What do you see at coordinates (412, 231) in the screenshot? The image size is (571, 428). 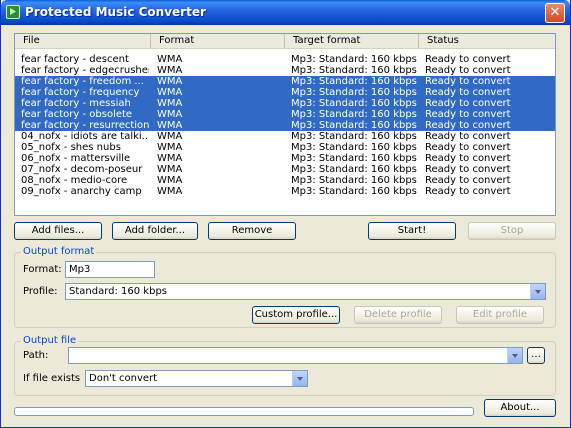 I see `start-button: Start!` at bounding box center [412, 231].